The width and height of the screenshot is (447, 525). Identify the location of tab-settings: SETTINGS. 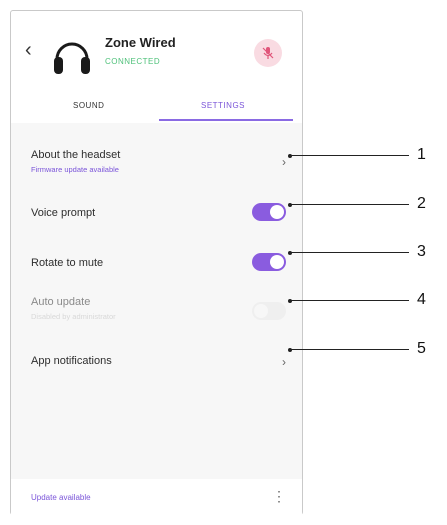
(223, 105).